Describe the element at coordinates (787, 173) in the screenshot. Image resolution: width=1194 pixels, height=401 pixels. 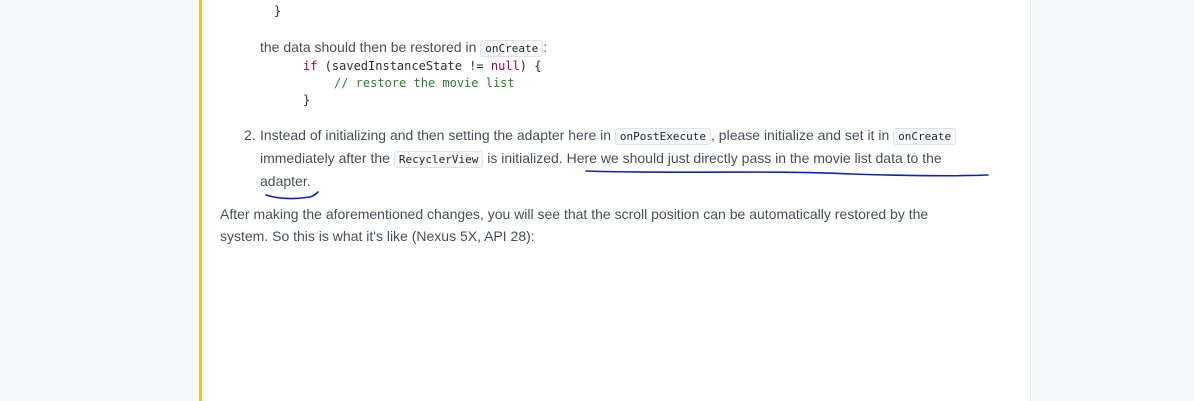
I see `underline-annotation` at that location.